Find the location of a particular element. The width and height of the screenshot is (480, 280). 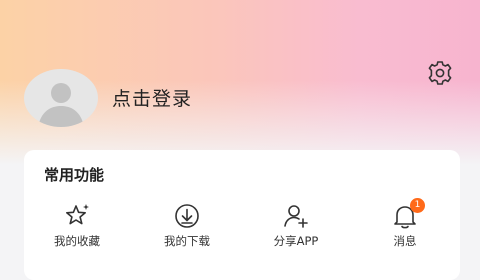

share-user-icon is located at coordinates (296, 216).